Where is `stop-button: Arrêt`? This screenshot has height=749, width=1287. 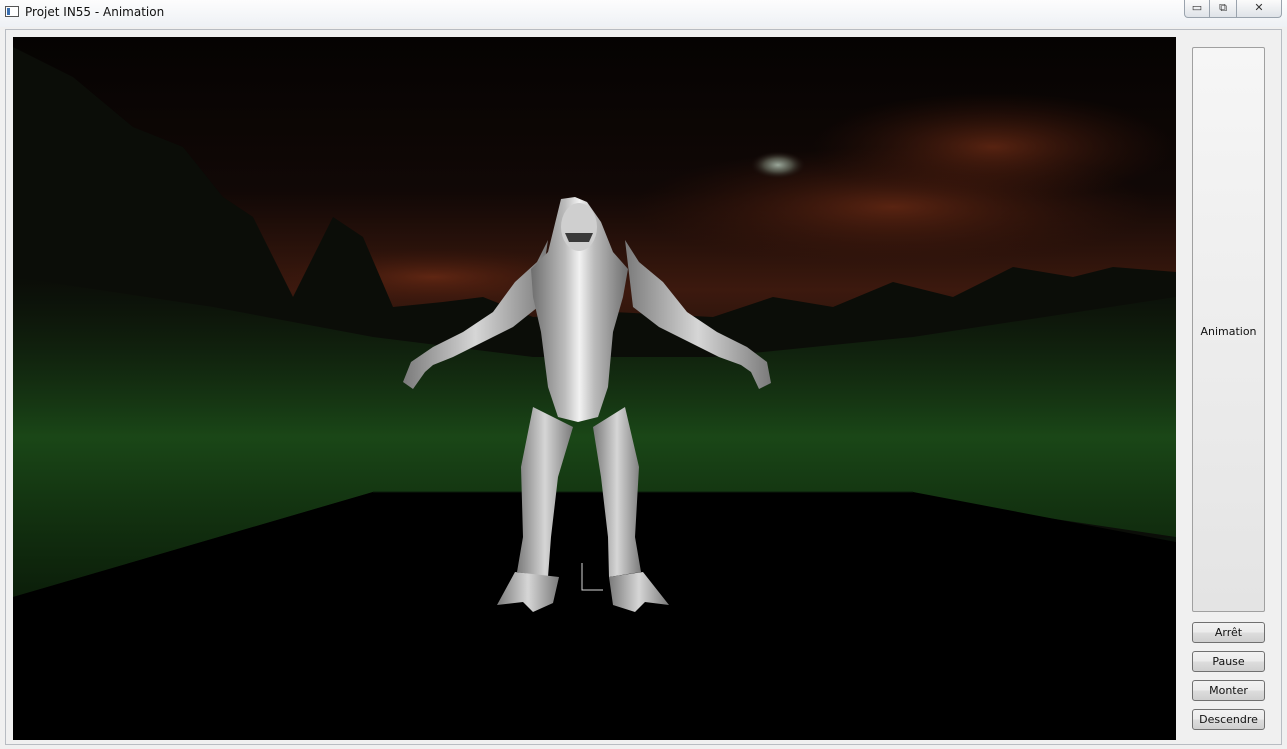
stop-button: Arrêt is located at coordinates (1228, 632).